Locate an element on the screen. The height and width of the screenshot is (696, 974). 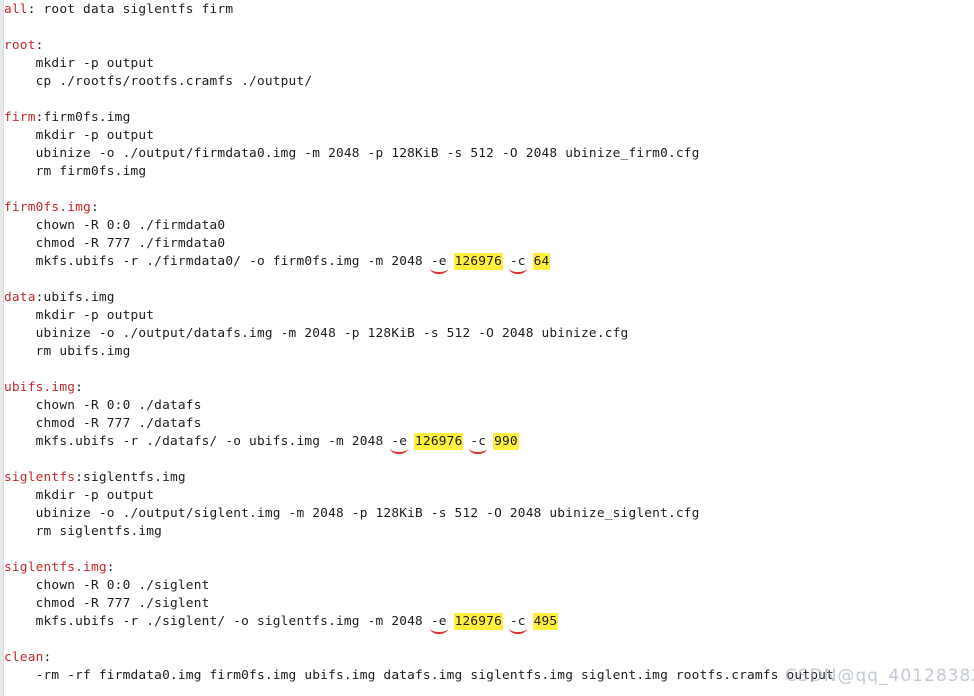
highlighted-value: 495 is located at coordinates (545, 621).